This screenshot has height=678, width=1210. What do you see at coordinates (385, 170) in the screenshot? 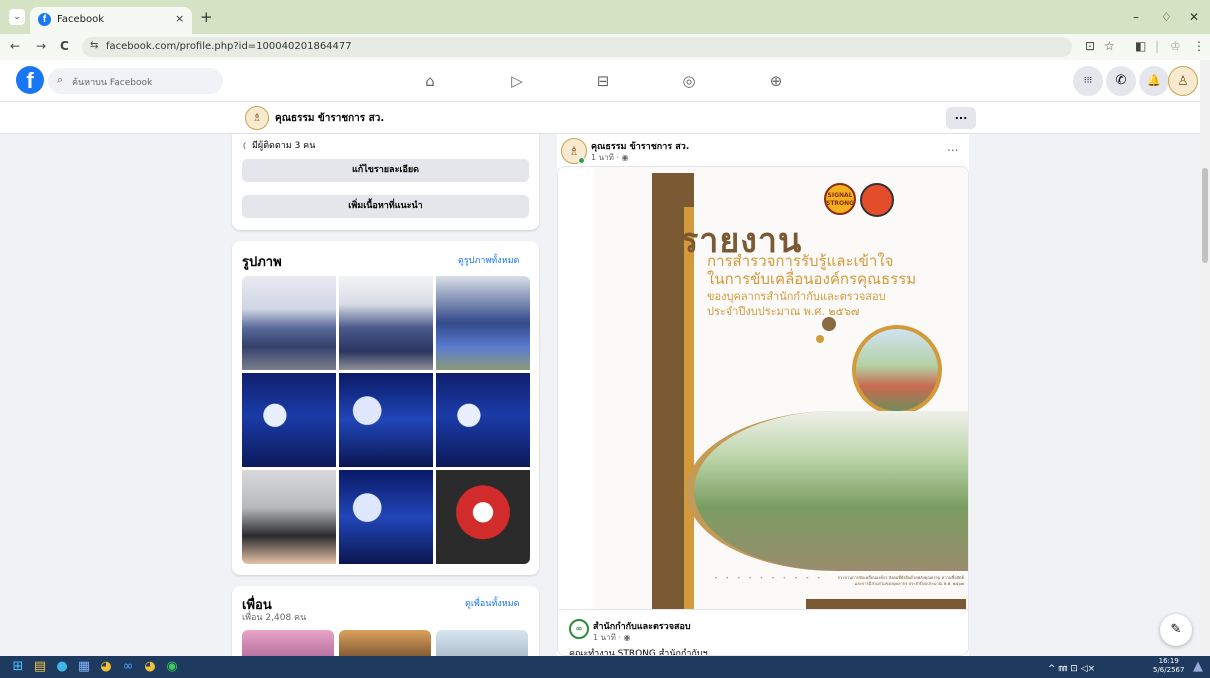
I see `edit-details-button: แก้ไขรายละเอียด` at bounding box center [385, 170].